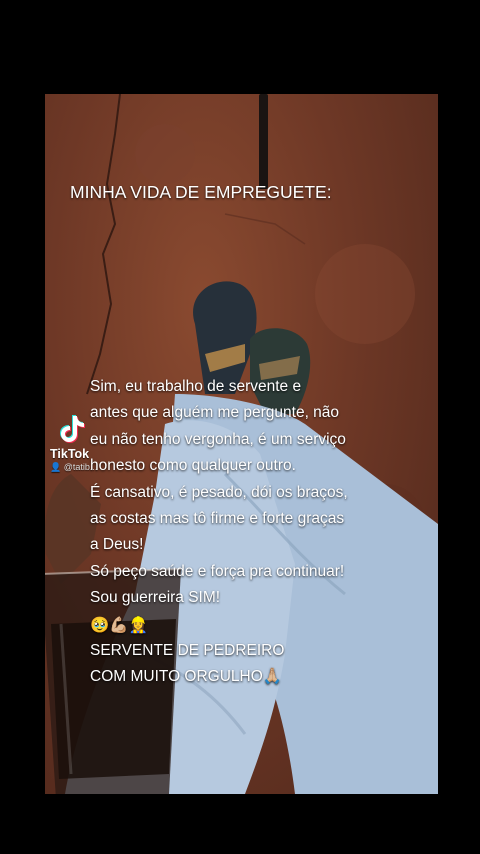 The width and height of the screenshot is (480, 854). What do you see at coordinates (155, 598) in the screenshot?
I see `caption-line: Sou guerreira SIM!` at bounding box center [155, 598].